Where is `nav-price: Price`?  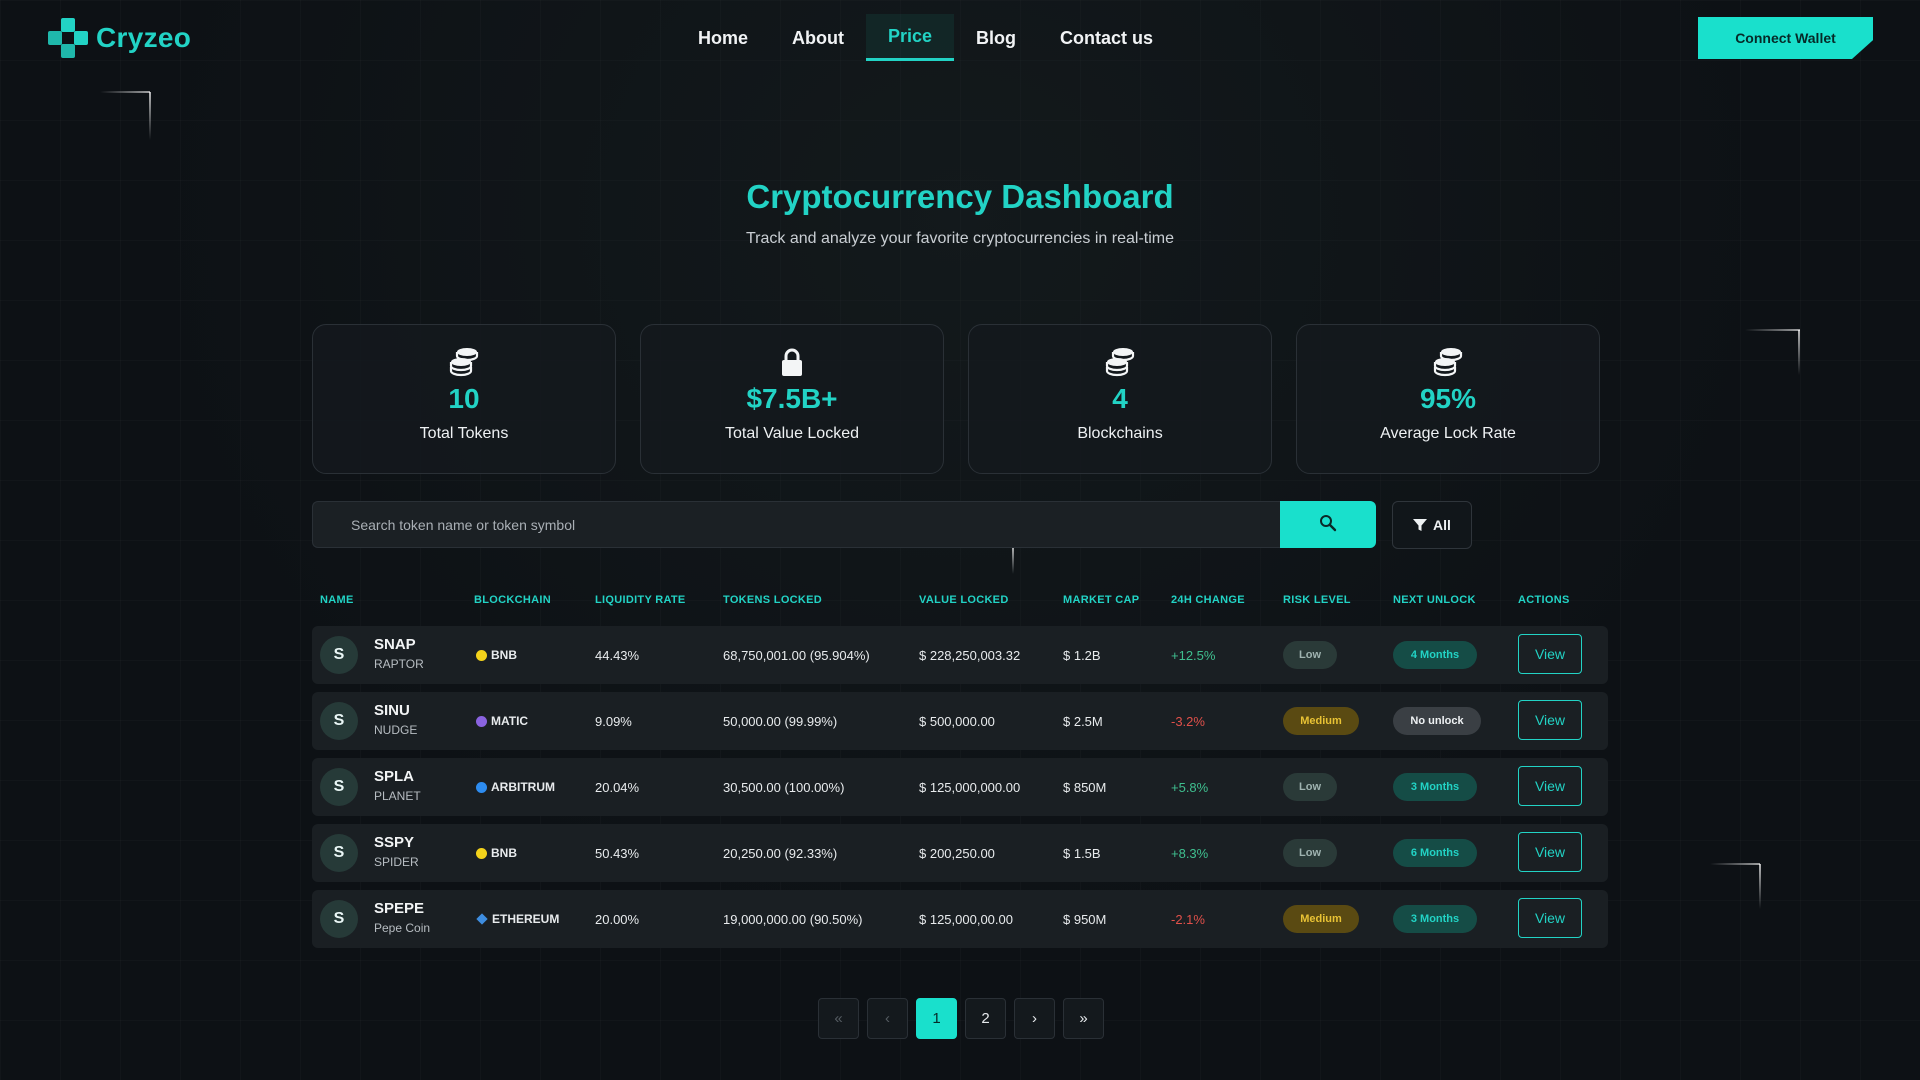 nav-price: Price is located at coordinates (910, 37).